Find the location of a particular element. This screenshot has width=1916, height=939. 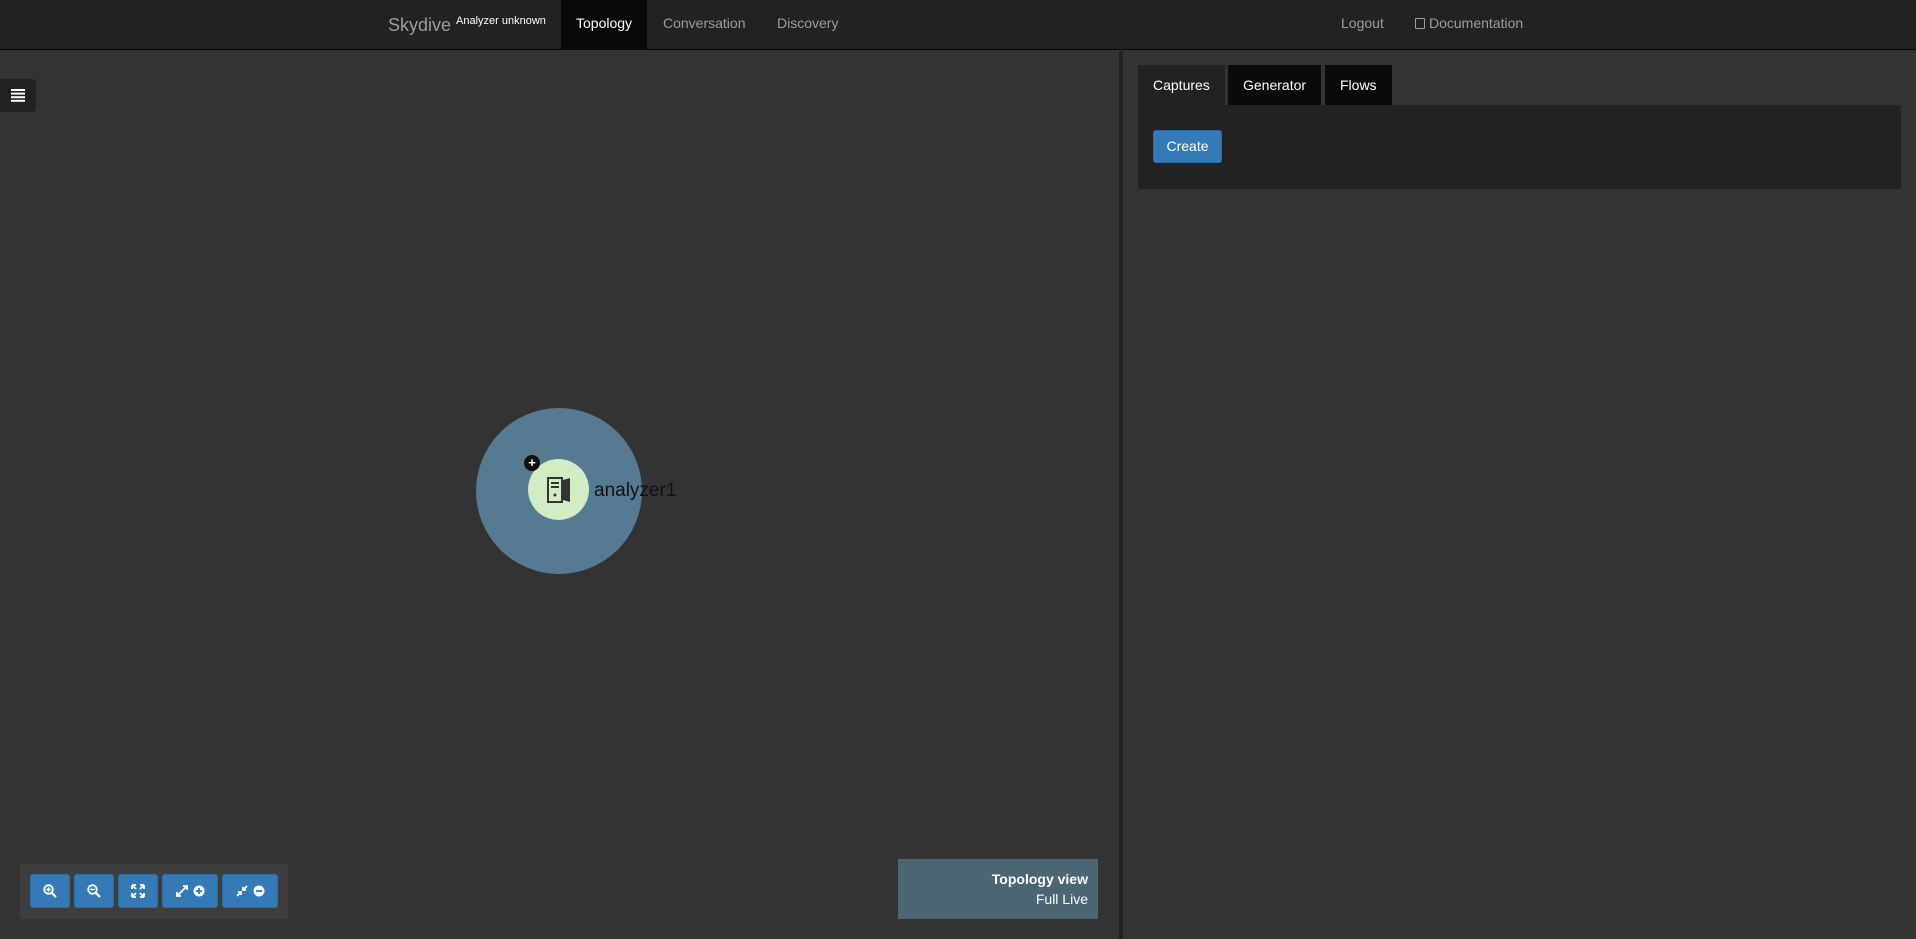

view-title: Topology view is located at coordinates (1039, 879).